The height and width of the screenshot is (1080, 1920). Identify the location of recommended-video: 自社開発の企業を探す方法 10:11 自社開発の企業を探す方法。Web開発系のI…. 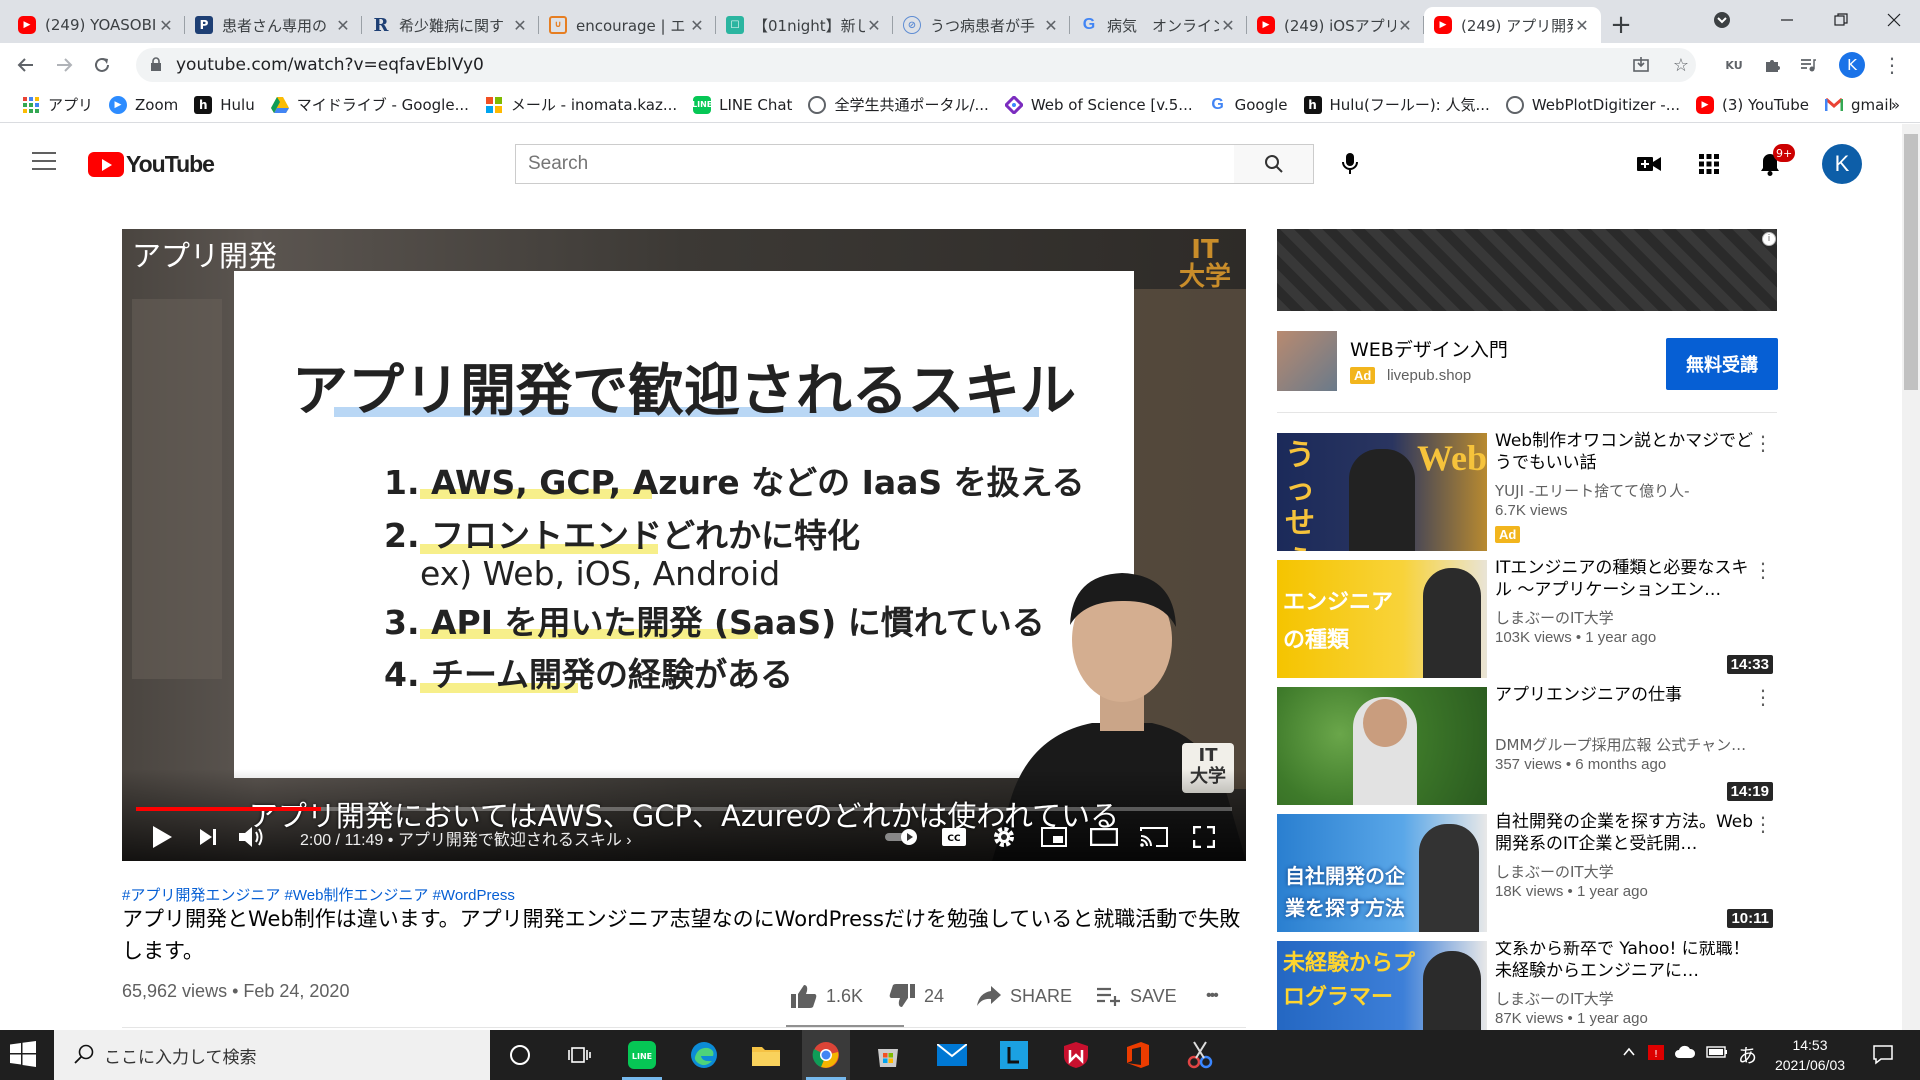
(1527, 872).